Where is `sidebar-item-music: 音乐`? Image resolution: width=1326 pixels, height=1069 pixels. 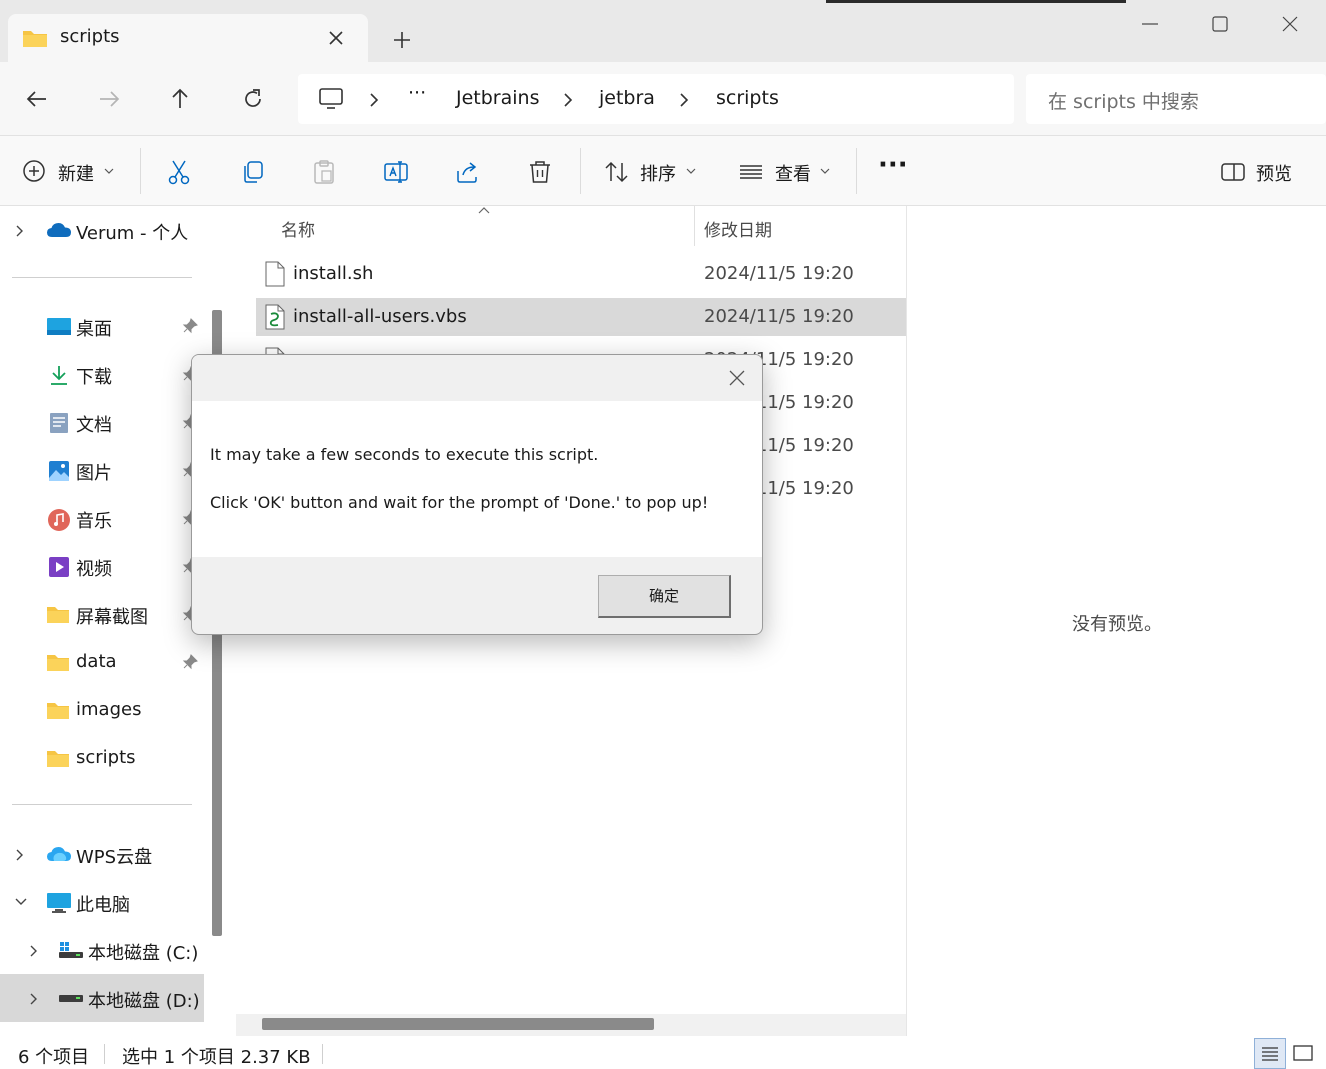
sidebar-item-music: 音乐 is located at coordinates (102, 518).